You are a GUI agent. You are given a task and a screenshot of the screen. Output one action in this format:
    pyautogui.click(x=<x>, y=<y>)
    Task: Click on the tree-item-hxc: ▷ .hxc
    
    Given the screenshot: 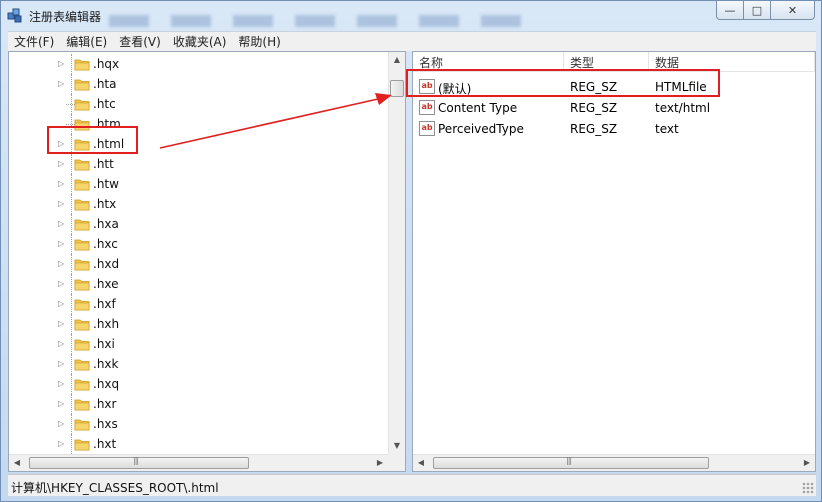 What is the action you would take?
    pyautogui.click(x=199, y=244)
    